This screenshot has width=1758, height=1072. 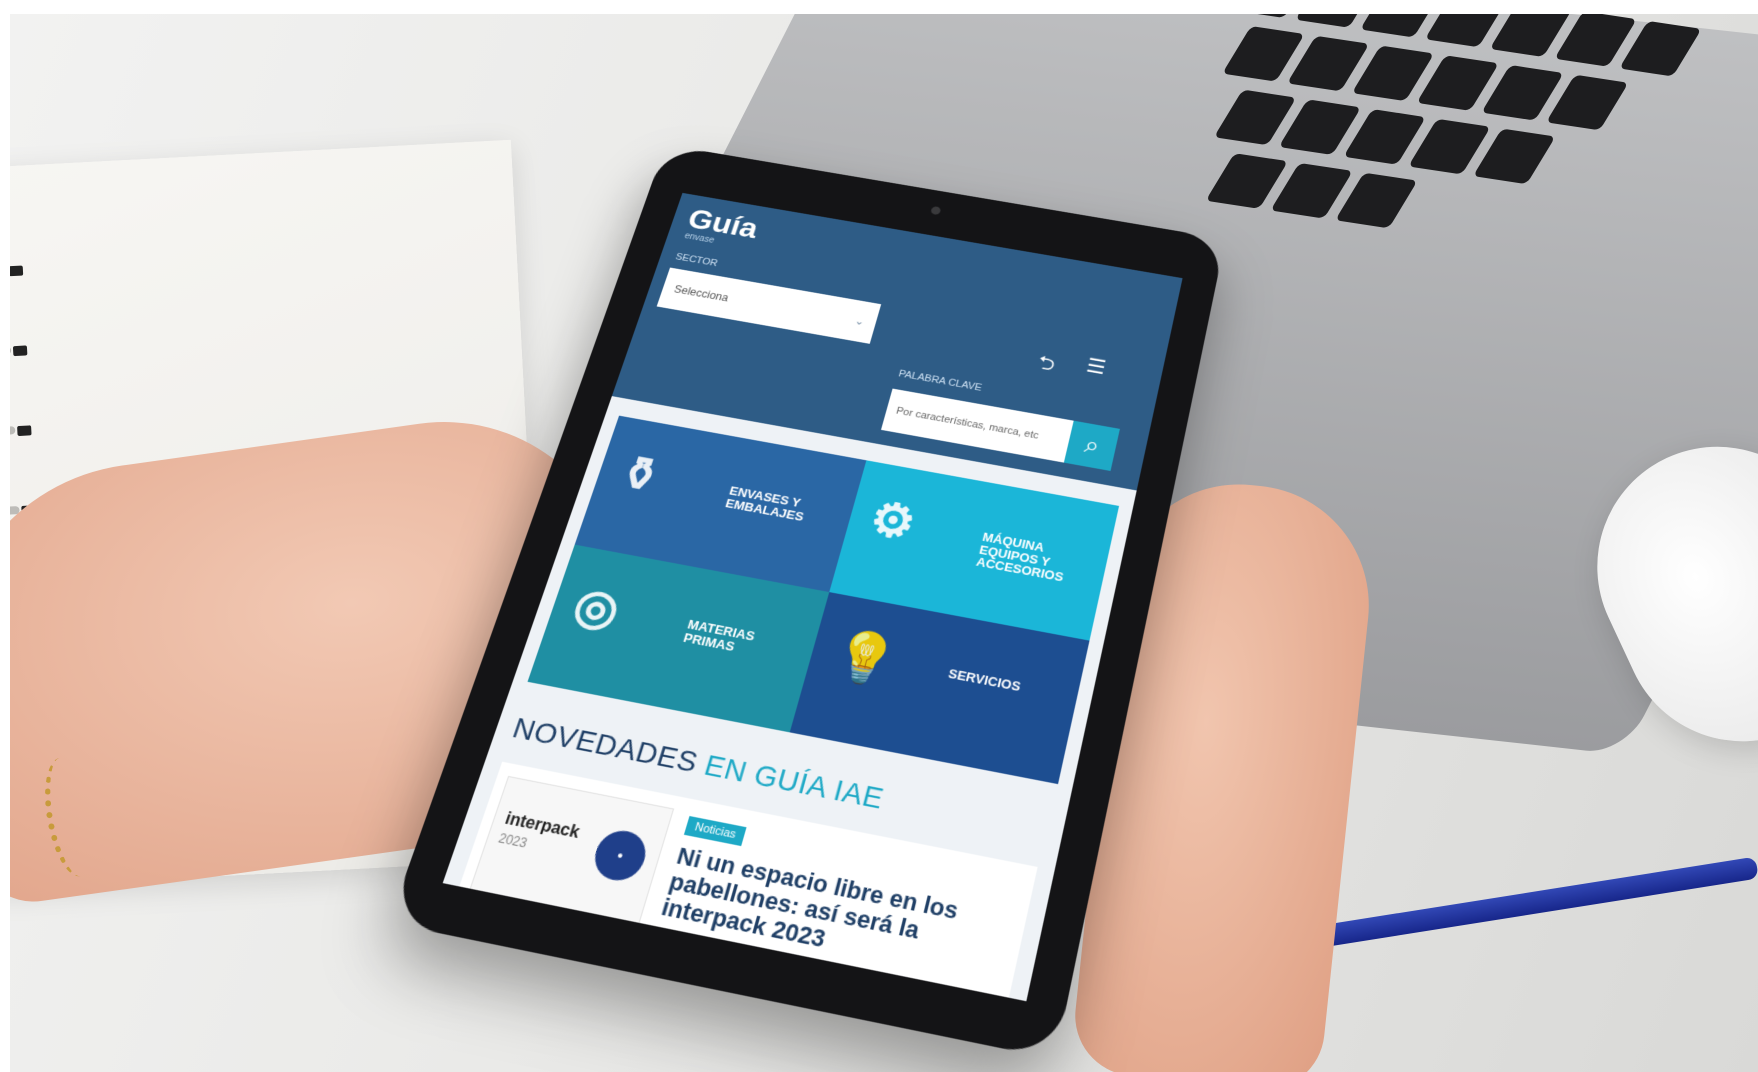 What do you see at coordinates (892, 521) in the screenshot?
I see `gears-icon: ⚙` at bounding box center [892, 521].